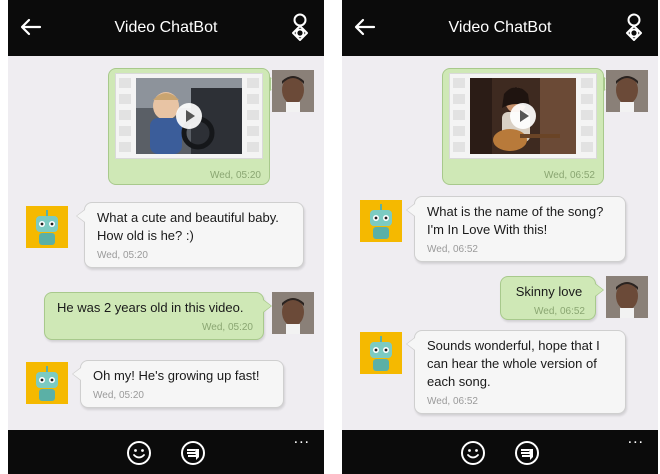 The width and height of the screenshot is (660, 474). I want to click on message-text: Skinny love, so click(549, 291).